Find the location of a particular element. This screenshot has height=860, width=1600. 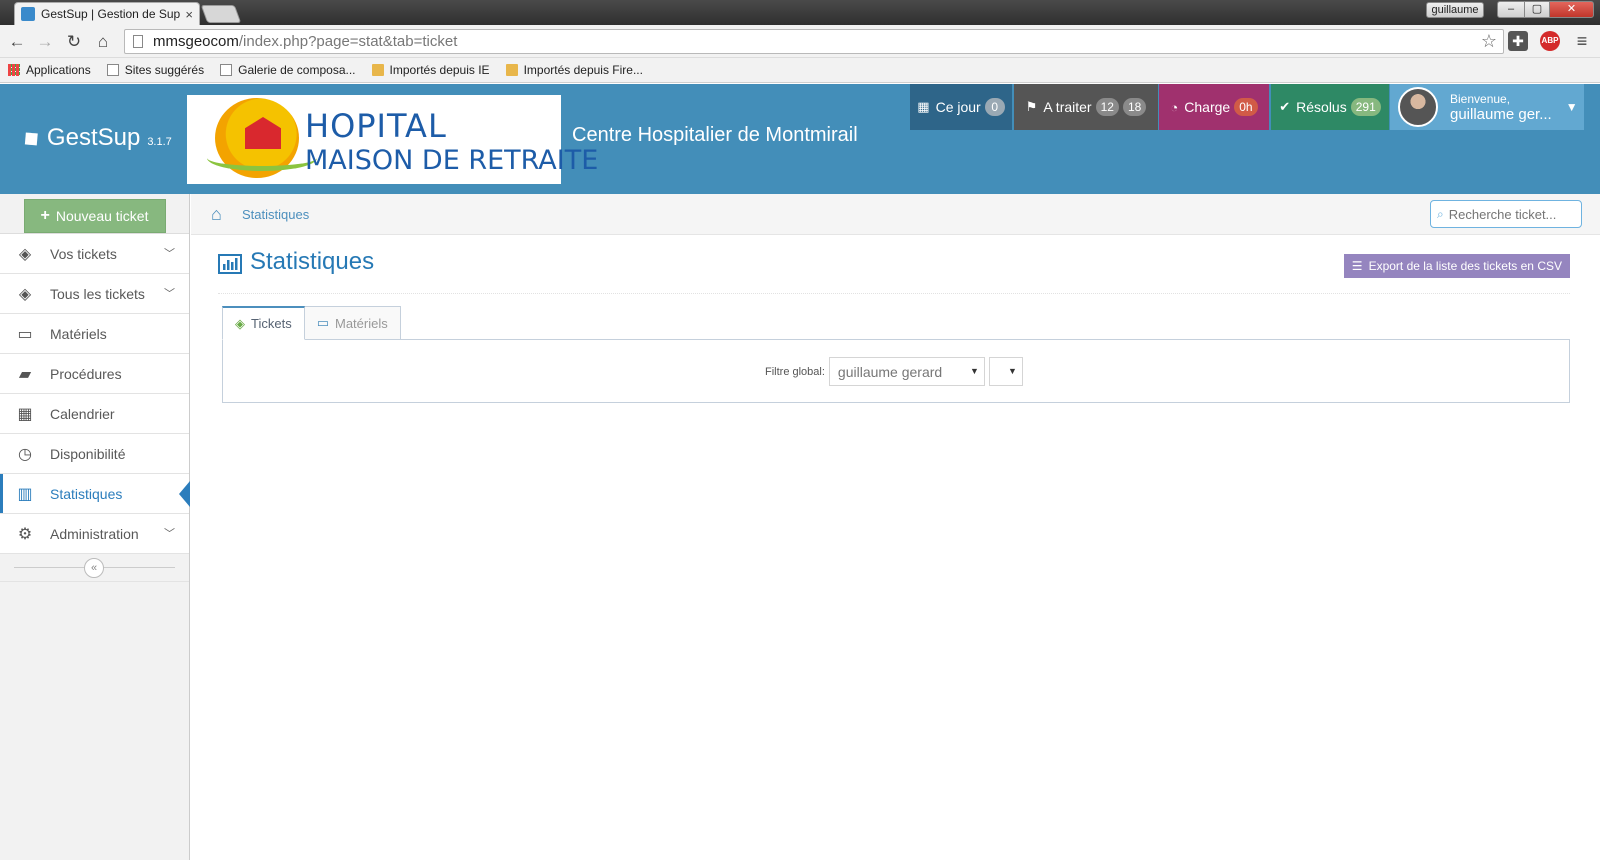

sidebar-item-administration: ⚙ Administration ﹀ is located at coordinates (94, 534).